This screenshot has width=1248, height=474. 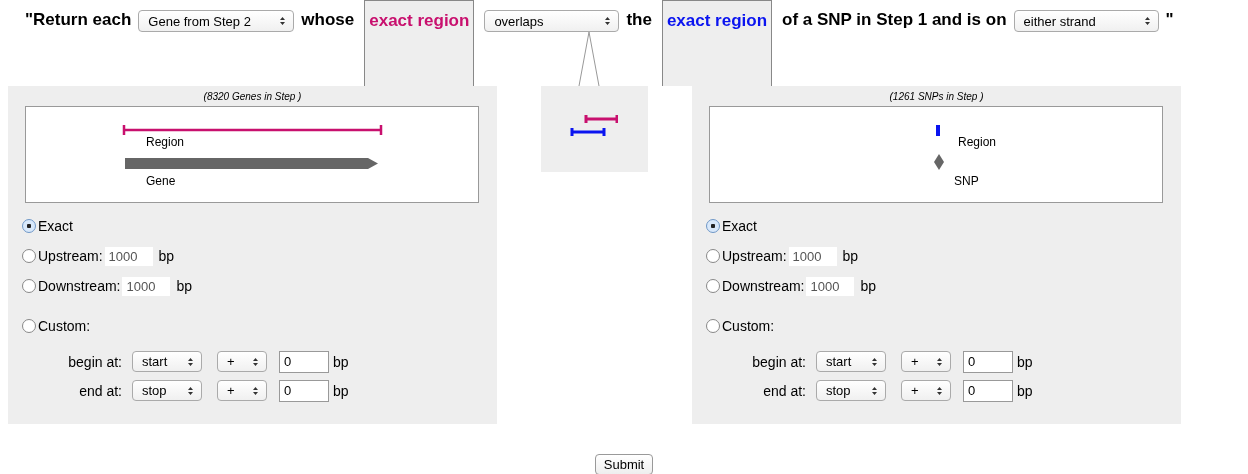 What do you see at coordinates (894, 20) in the screenshot?
I see `sentence-text: of a SNP in Step 1 and is on` at bounding box center [894, 20].